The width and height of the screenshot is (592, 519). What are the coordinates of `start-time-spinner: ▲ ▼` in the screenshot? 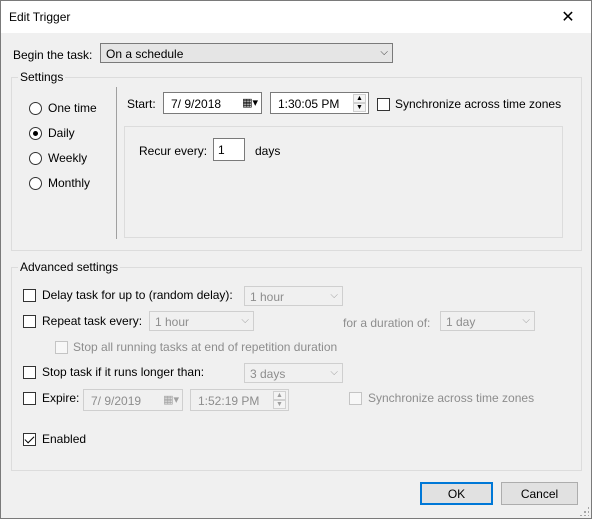 It's located at (359, 103).